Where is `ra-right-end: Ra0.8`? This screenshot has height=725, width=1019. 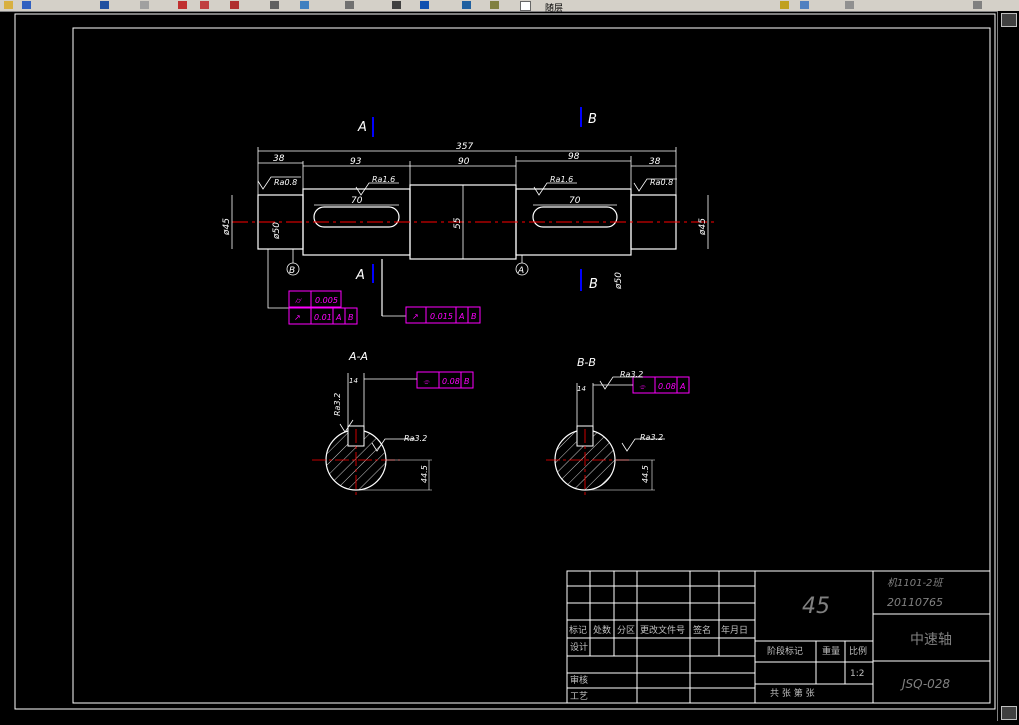 ra-right-end: Ra0.8 is located at coordinates (661, 182).